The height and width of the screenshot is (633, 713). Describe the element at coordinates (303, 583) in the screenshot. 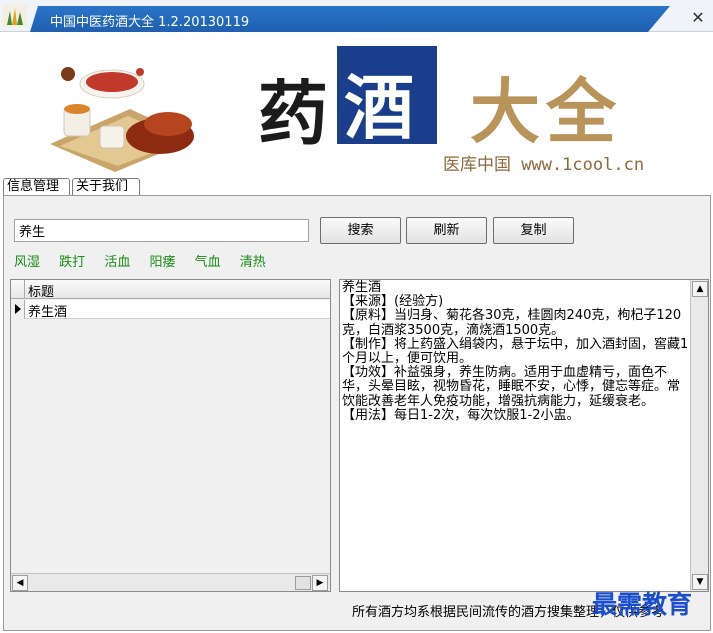

I see `scroll-thumb` at that location.